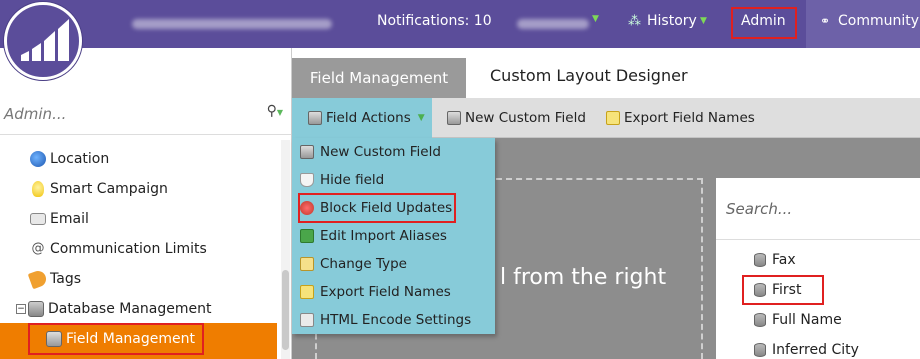 The width and height of the screenshot is (920, 359). What do you see at coordinates (783, 290) in the screenshot?
I see `first-field-highlight-box` at bounding box center [783, 290].